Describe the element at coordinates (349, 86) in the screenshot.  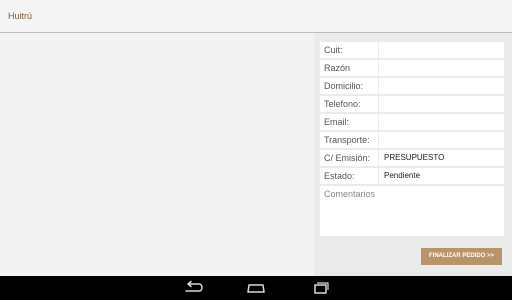
I see `domicilio-label: Domicilio:` at that location.